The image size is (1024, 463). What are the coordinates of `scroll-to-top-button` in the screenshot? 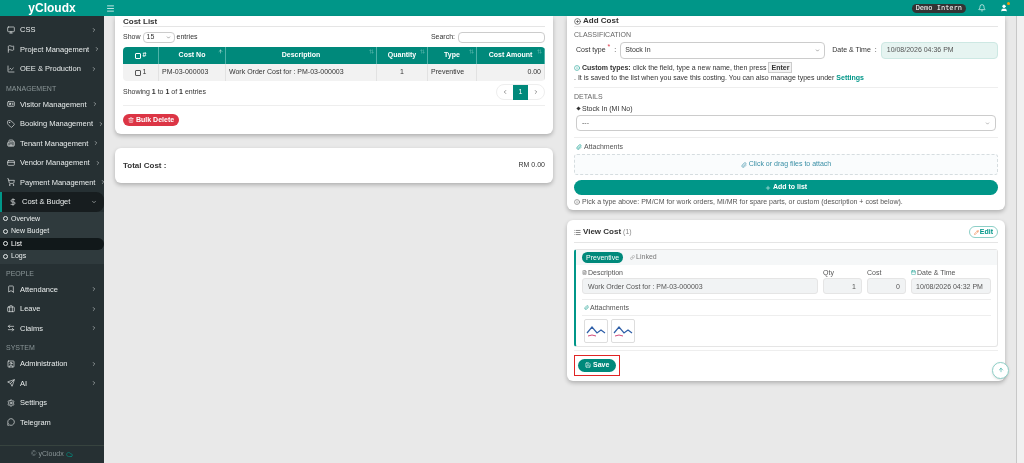 It's located at (1000, 370).